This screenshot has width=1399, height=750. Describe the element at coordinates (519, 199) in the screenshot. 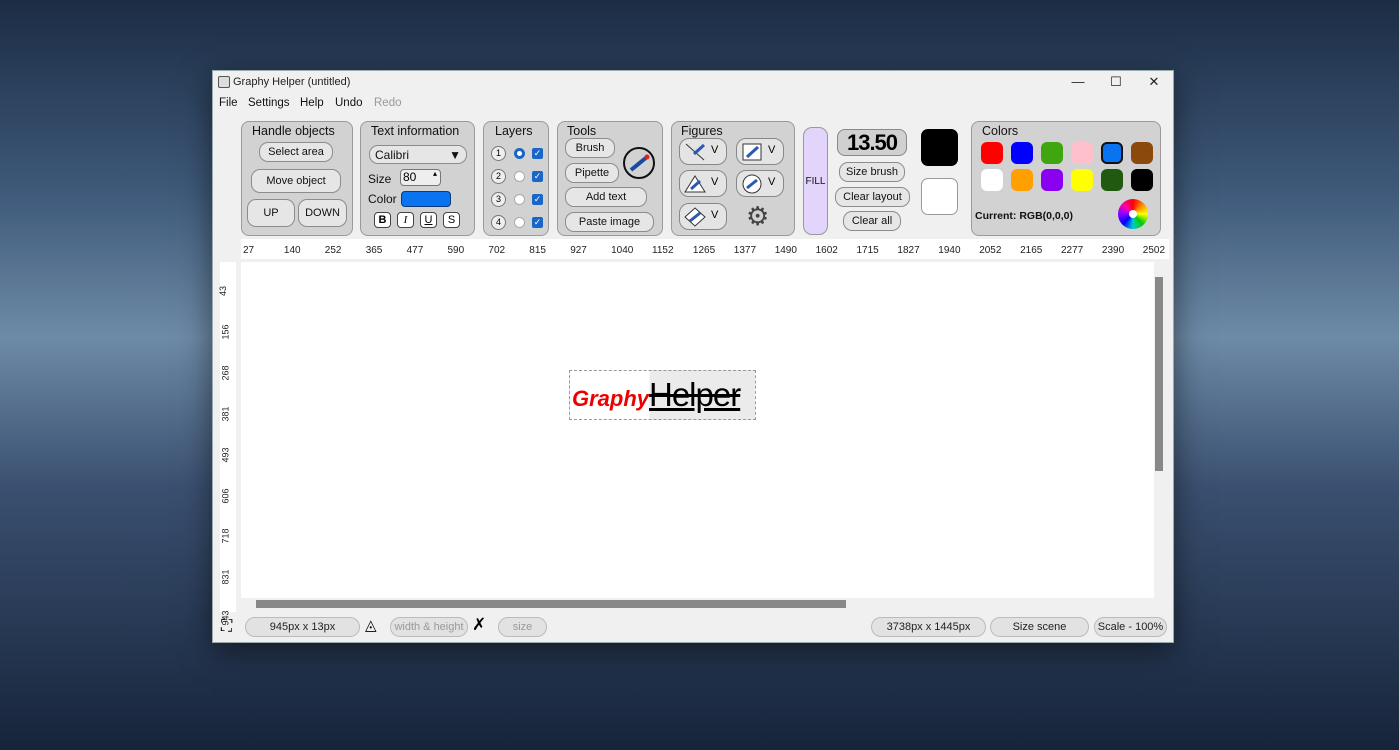

I see `layer-3-radio` at that location.